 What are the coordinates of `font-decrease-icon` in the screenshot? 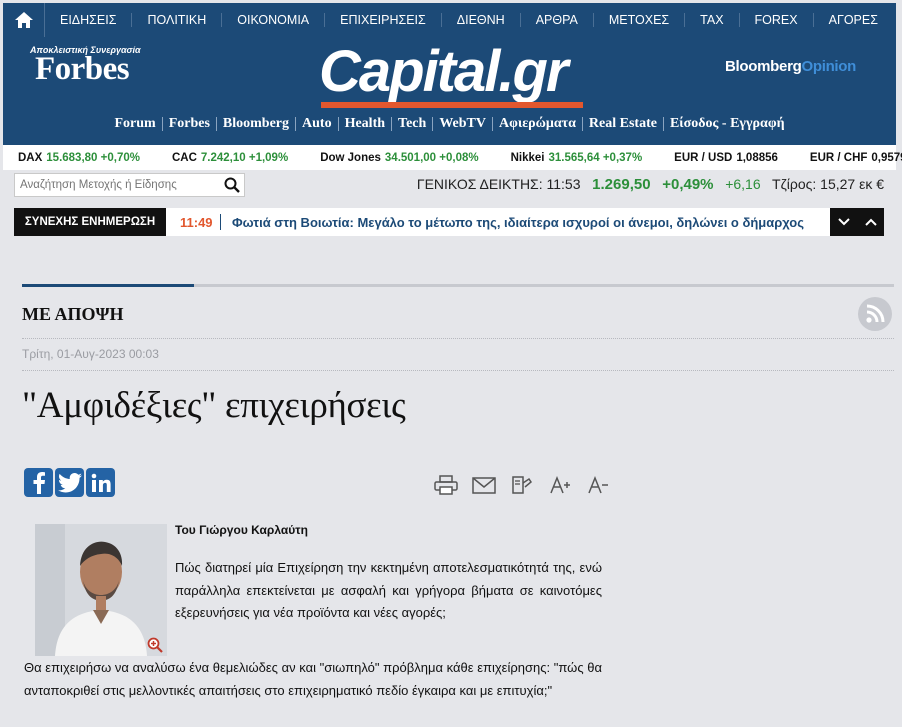 It's located at (598, 485).